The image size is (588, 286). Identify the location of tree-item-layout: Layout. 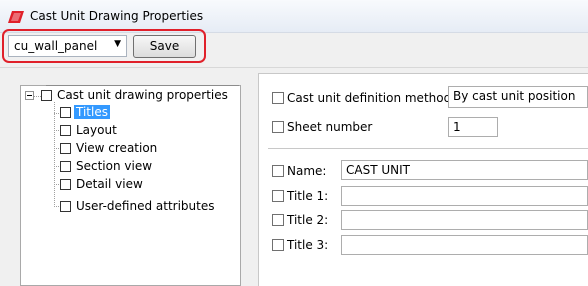
(96, 130).